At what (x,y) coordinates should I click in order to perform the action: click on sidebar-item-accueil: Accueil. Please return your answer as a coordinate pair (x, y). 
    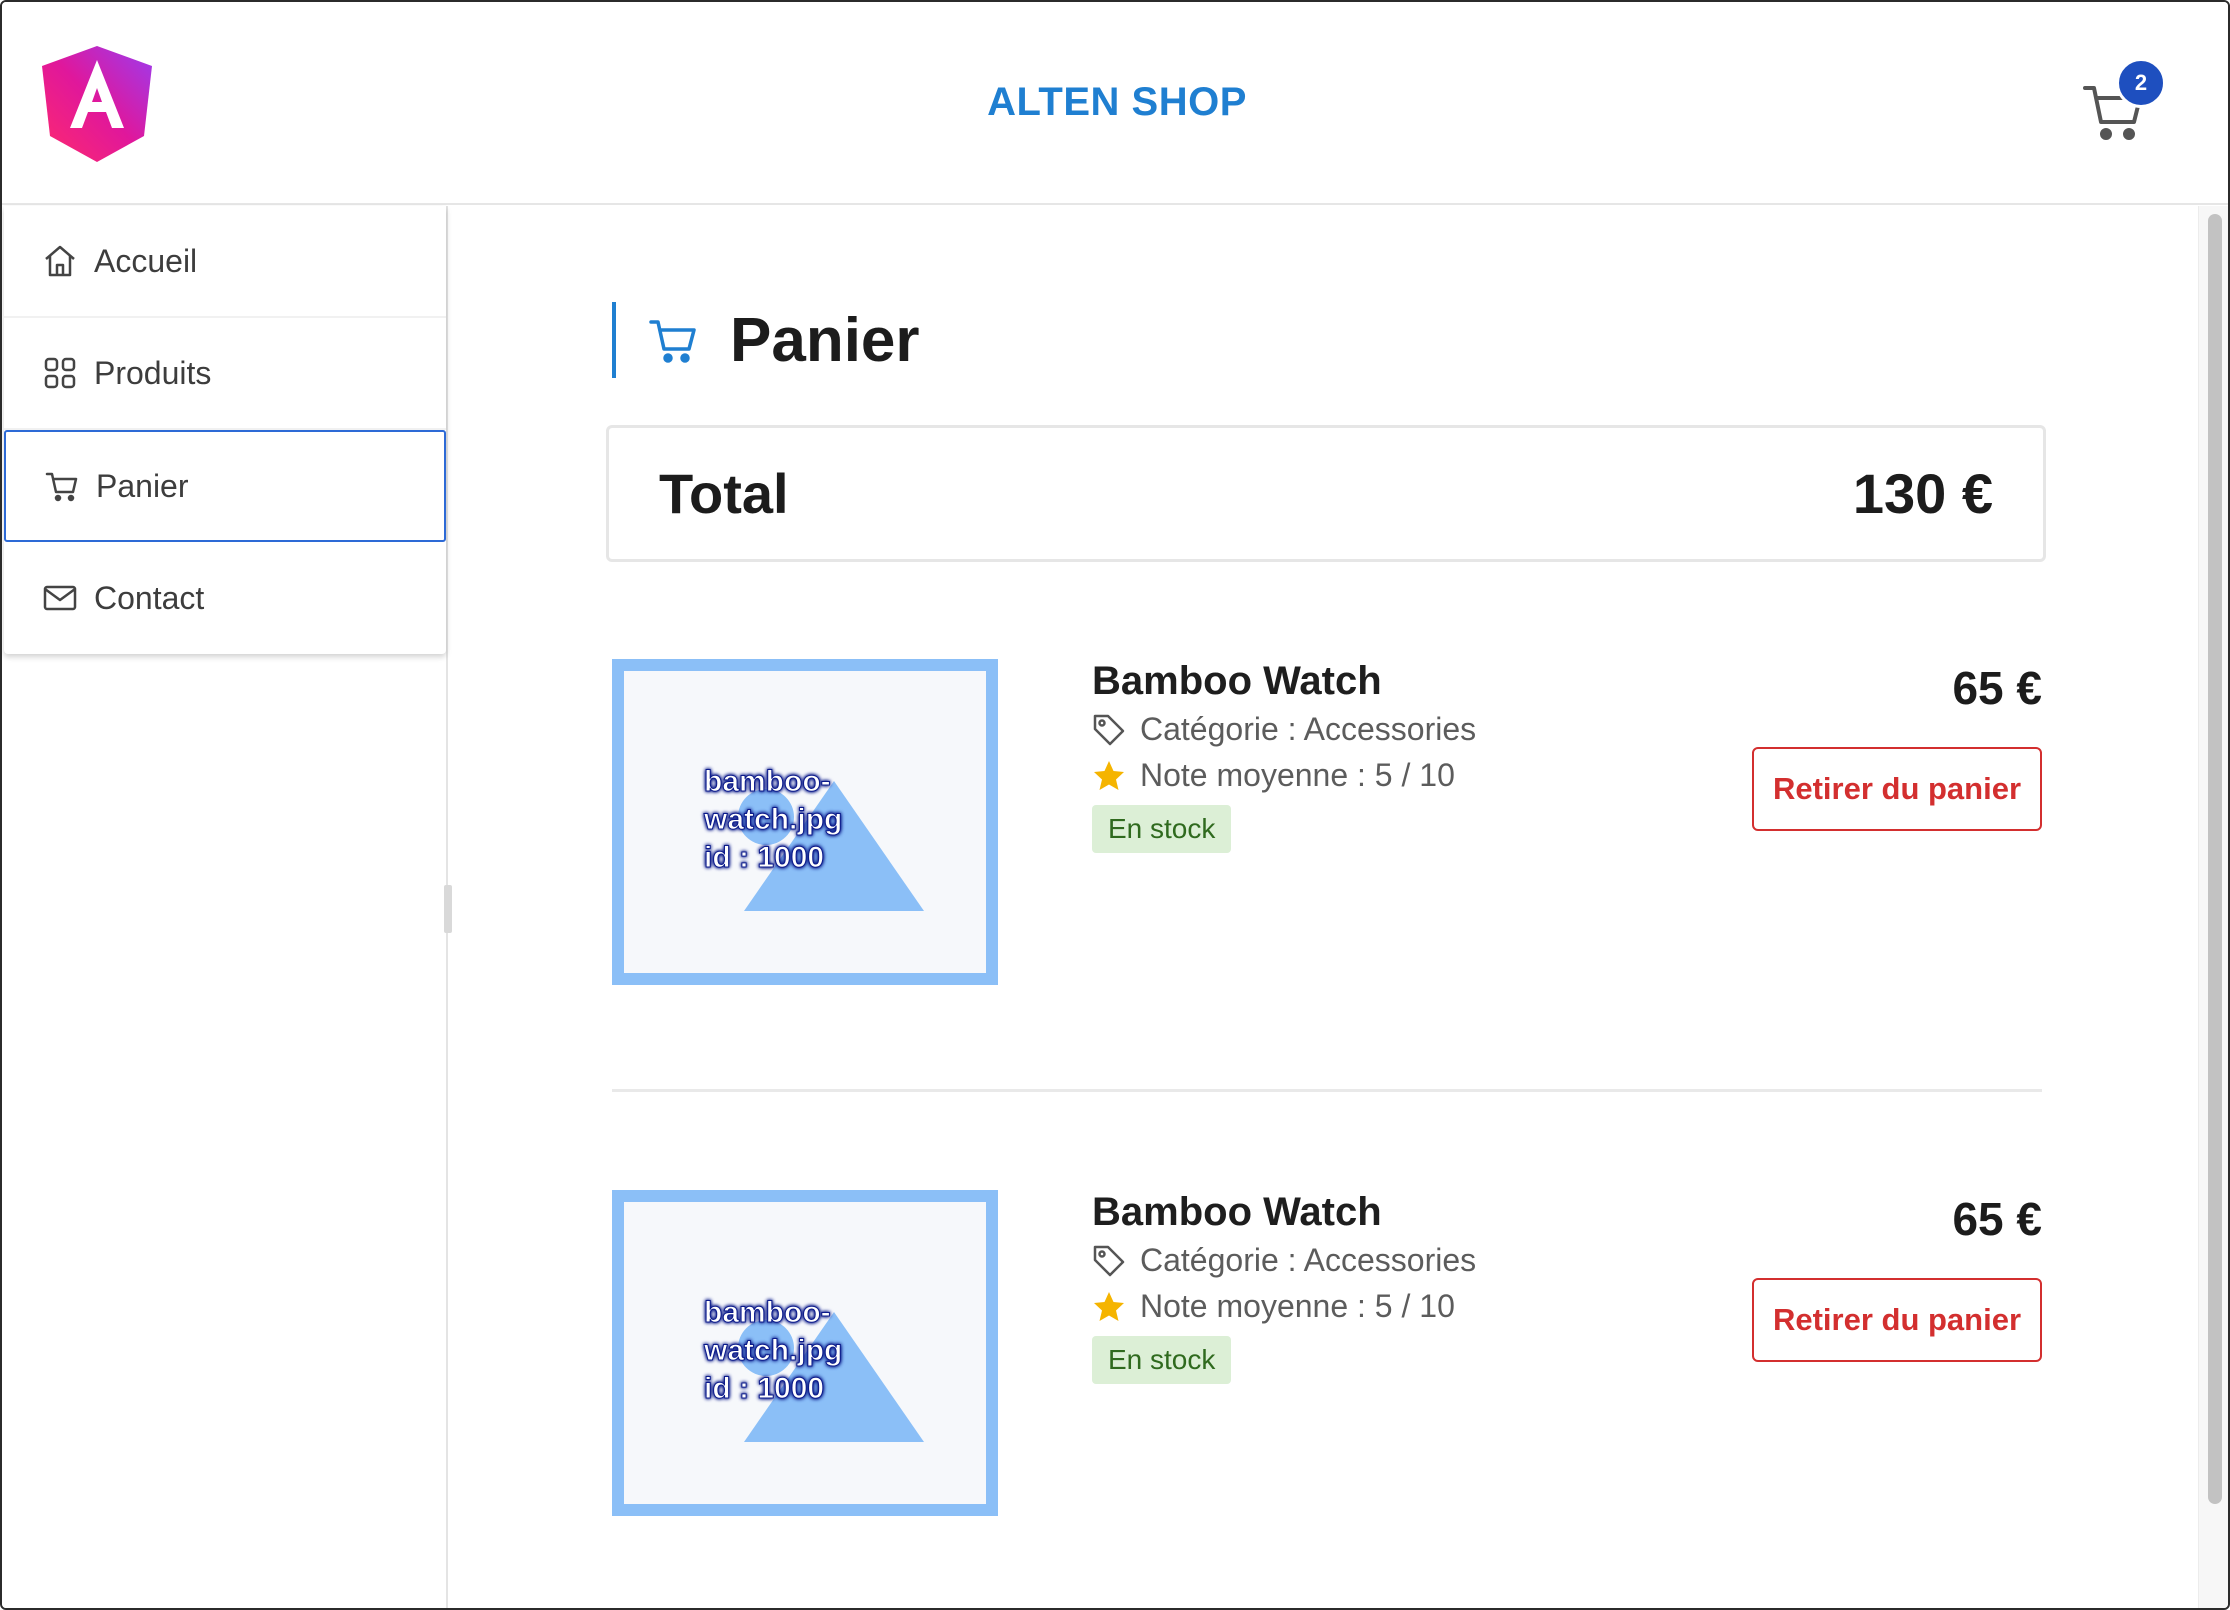
    Looking at the image, I should click on (225, 262).